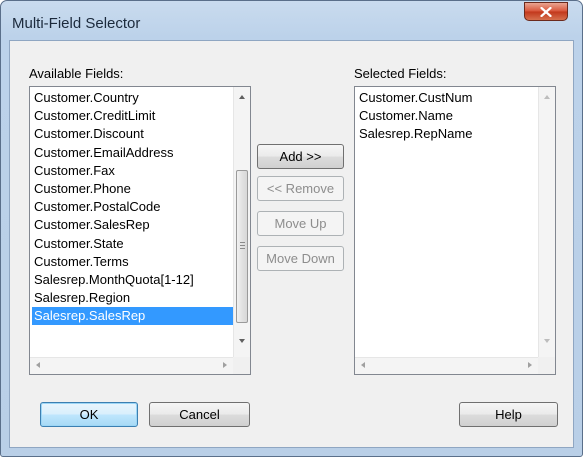 The width and height of the screenshot is (583, 457). What do you see at coordinates (131, 365) in the screenshot?
I see `available-horizontal-scrollbar` at bounding box center [131, 365].